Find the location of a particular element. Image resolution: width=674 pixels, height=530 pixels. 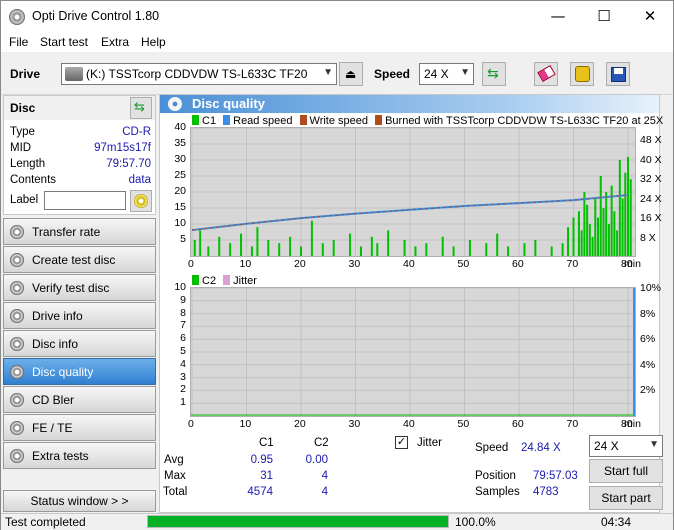

eject-icon: ⏏ is located at coordinates (351, 74).